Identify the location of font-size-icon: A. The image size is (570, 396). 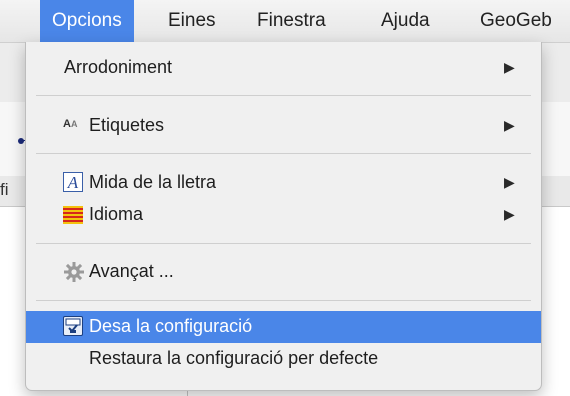
(73, 182).